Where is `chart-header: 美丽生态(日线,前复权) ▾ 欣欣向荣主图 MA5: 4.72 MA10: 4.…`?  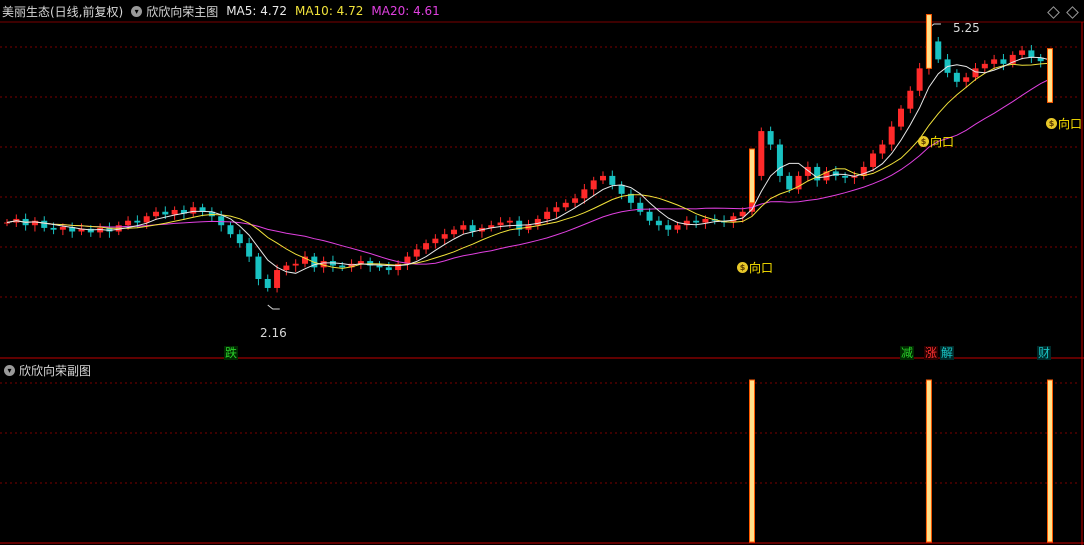 chart-header: 美丽生态(日线,前复权) ▾ 欣欣向荣主图 MA5: 4.72 MA10: 4.… is located at coordinates (221, 11).